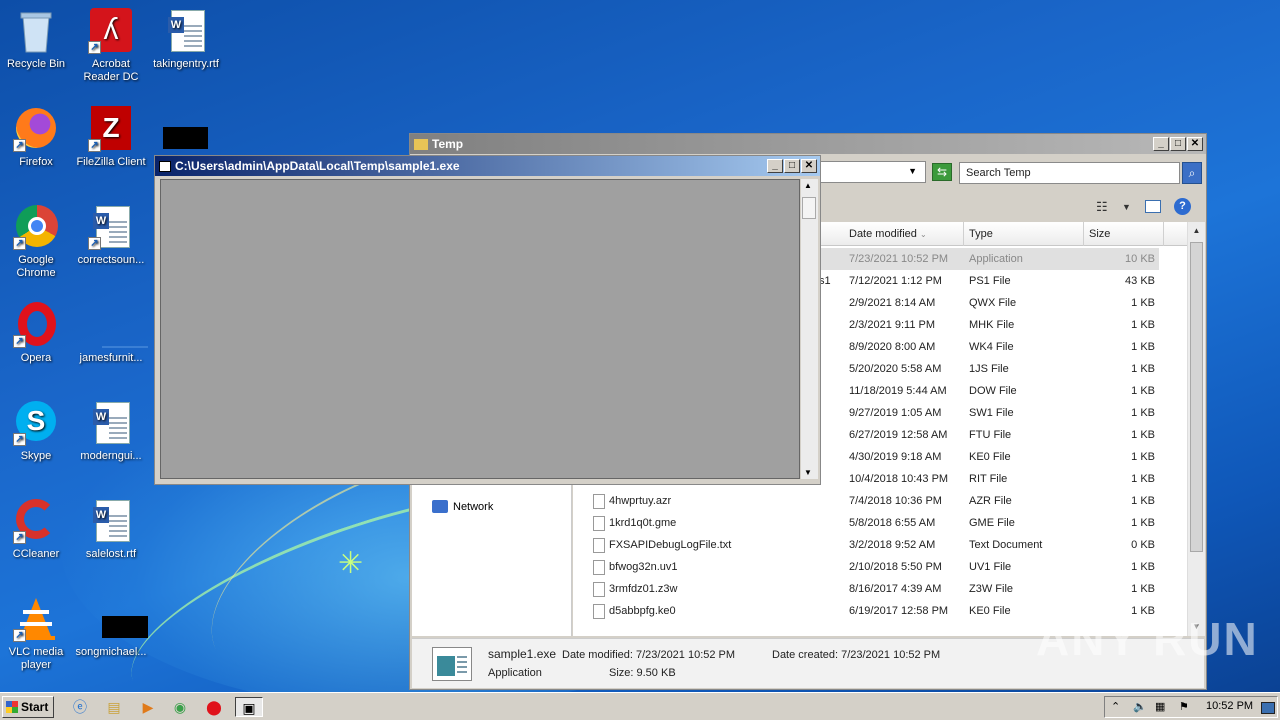 The image size is (1280, 720). What do you see at coordinates (992, 523) in the screenshot?
I see `file-type: GME File` at bounding box center [992, 523].